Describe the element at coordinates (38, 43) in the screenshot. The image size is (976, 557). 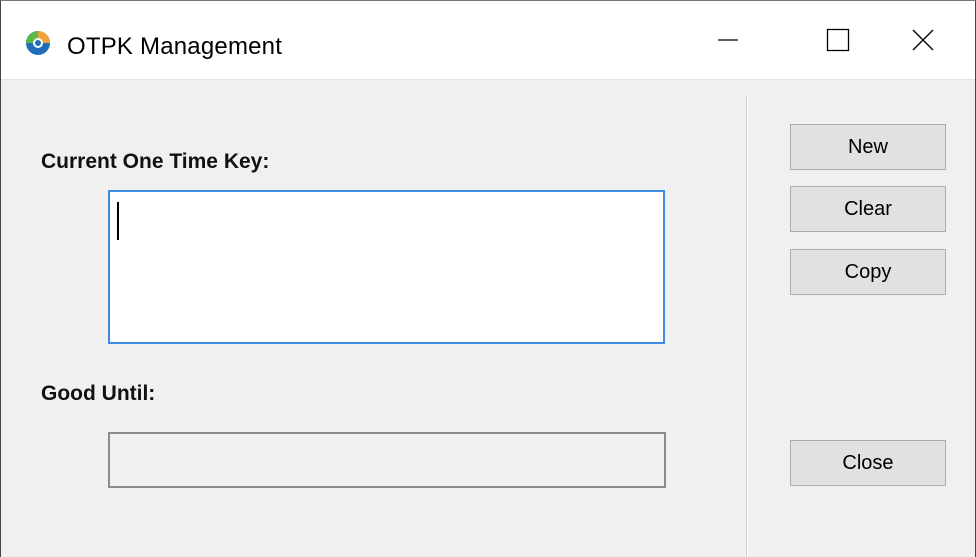
I see `app-icon` at that location.